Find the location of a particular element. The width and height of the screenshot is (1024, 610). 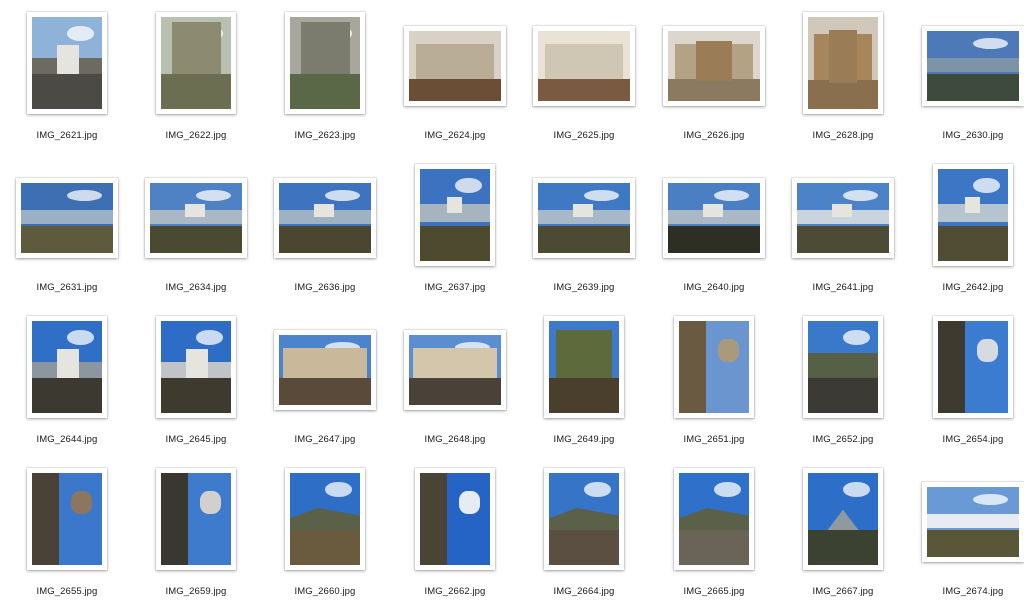

file-item: IMG_2665.jpg is located at coordinates (714, 534).